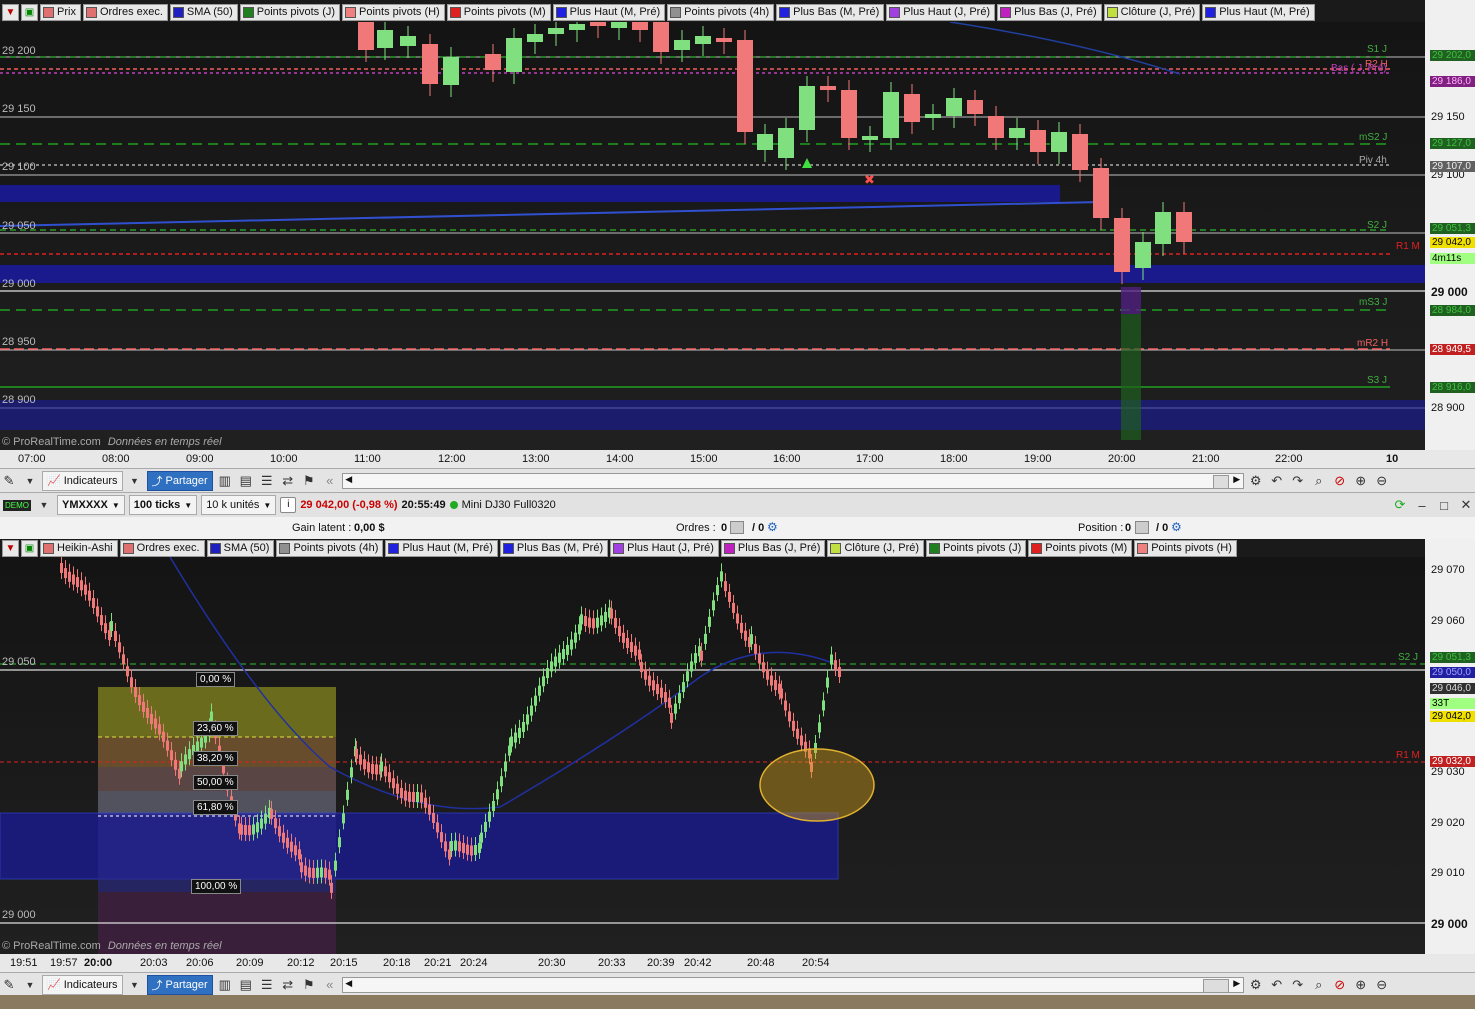 The height and width of the screenshot is (1009, 1475). I want to click on bottom-horizontal-scrollbar: ◀ ▶, so click(792, 984).